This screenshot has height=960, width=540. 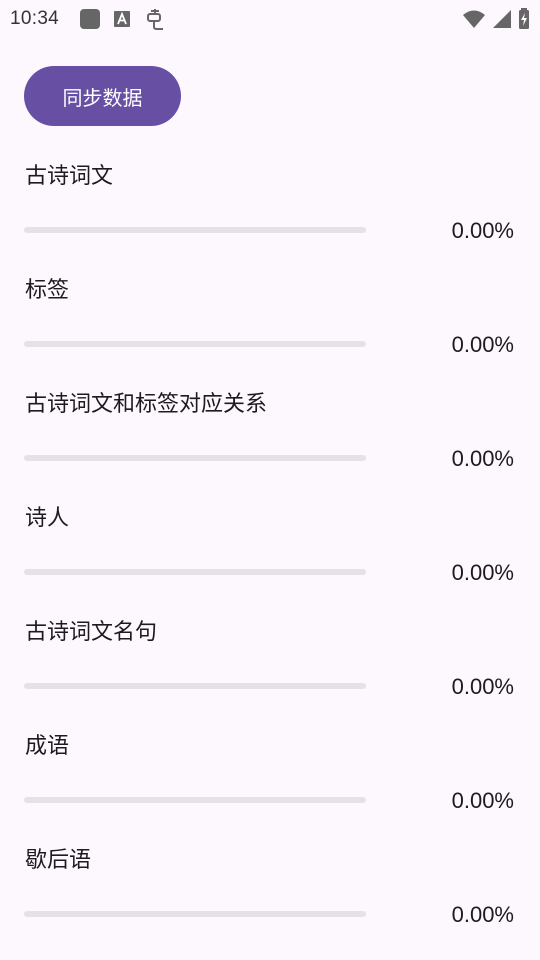 What do you see at coordinates (270, 657) in the screenshot?
I see `sync-item: 古诗词文名句 0.00%` at bounding box center [270, 657].